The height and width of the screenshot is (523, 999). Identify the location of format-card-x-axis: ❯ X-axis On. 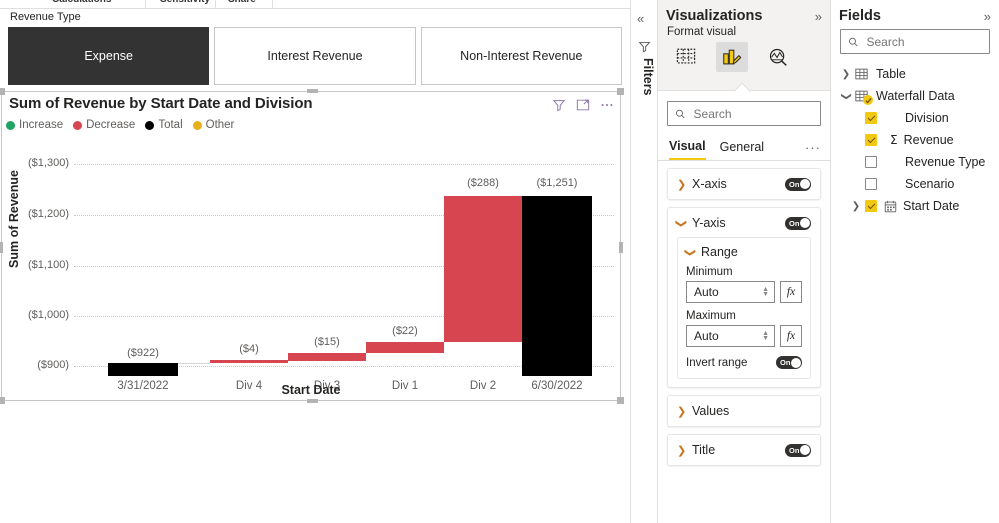
(744, 184).